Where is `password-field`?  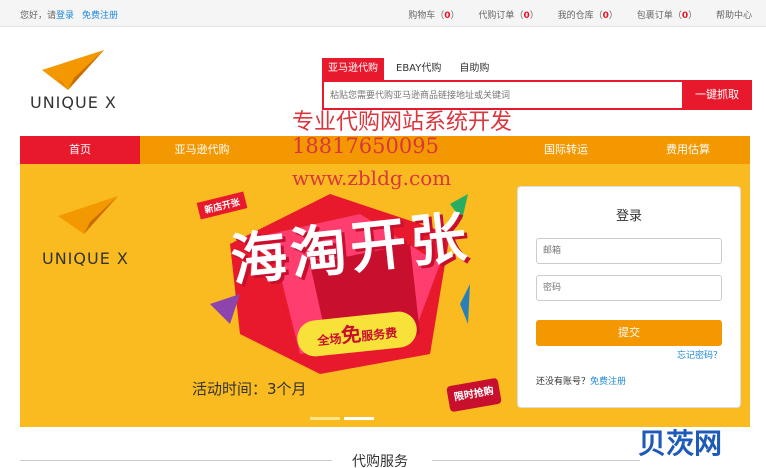
password-field is located at coordinates (629, 288).